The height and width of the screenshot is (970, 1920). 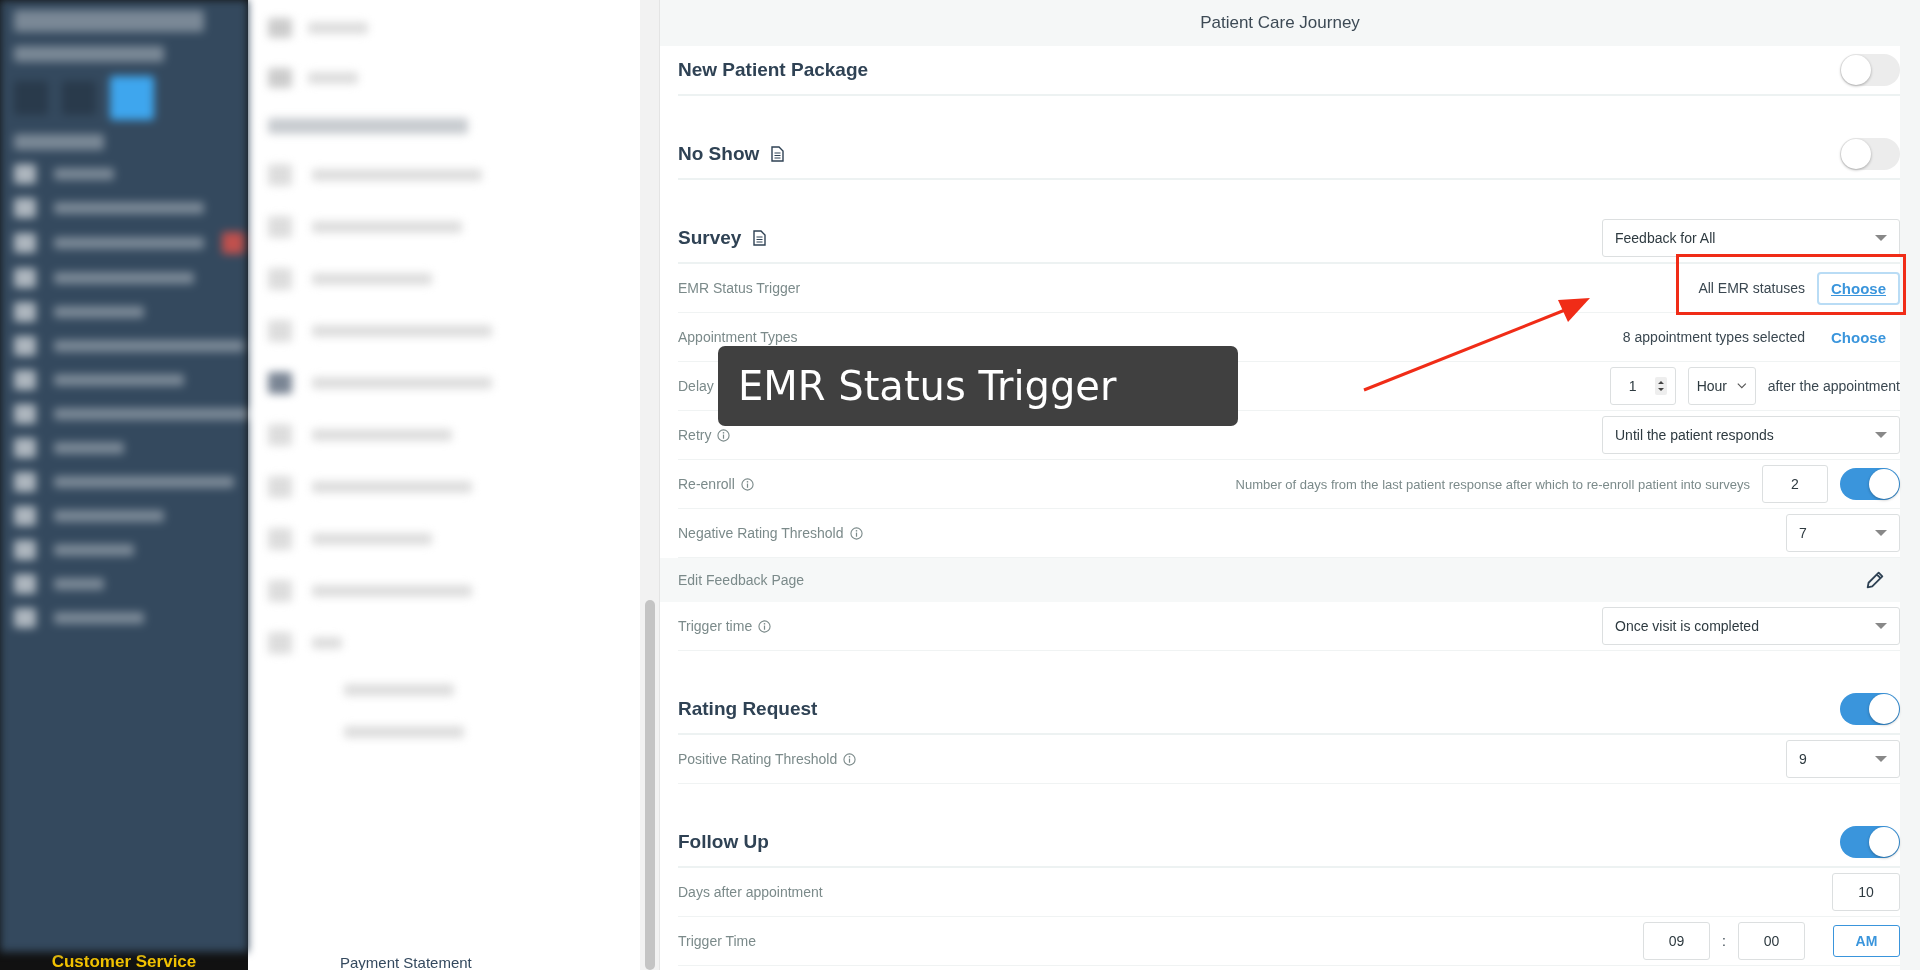 I want to click on unit-dropdown: Hour, so click(x=1721, y=386).